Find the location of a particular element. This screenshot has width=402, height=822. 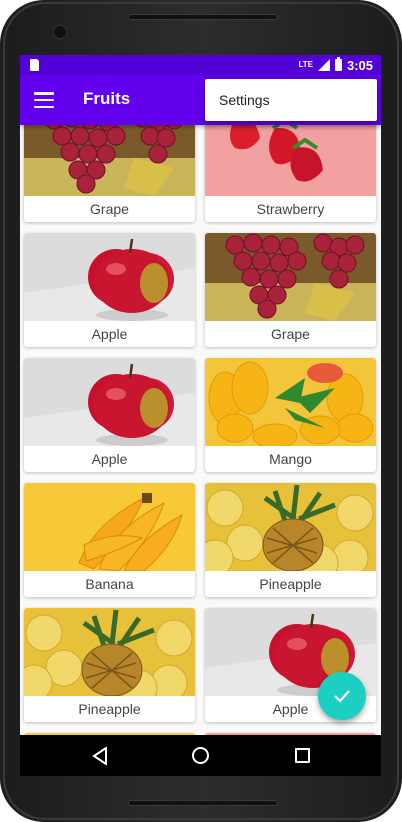

overflow-menu: Settings is located at coordinates (291, 100).